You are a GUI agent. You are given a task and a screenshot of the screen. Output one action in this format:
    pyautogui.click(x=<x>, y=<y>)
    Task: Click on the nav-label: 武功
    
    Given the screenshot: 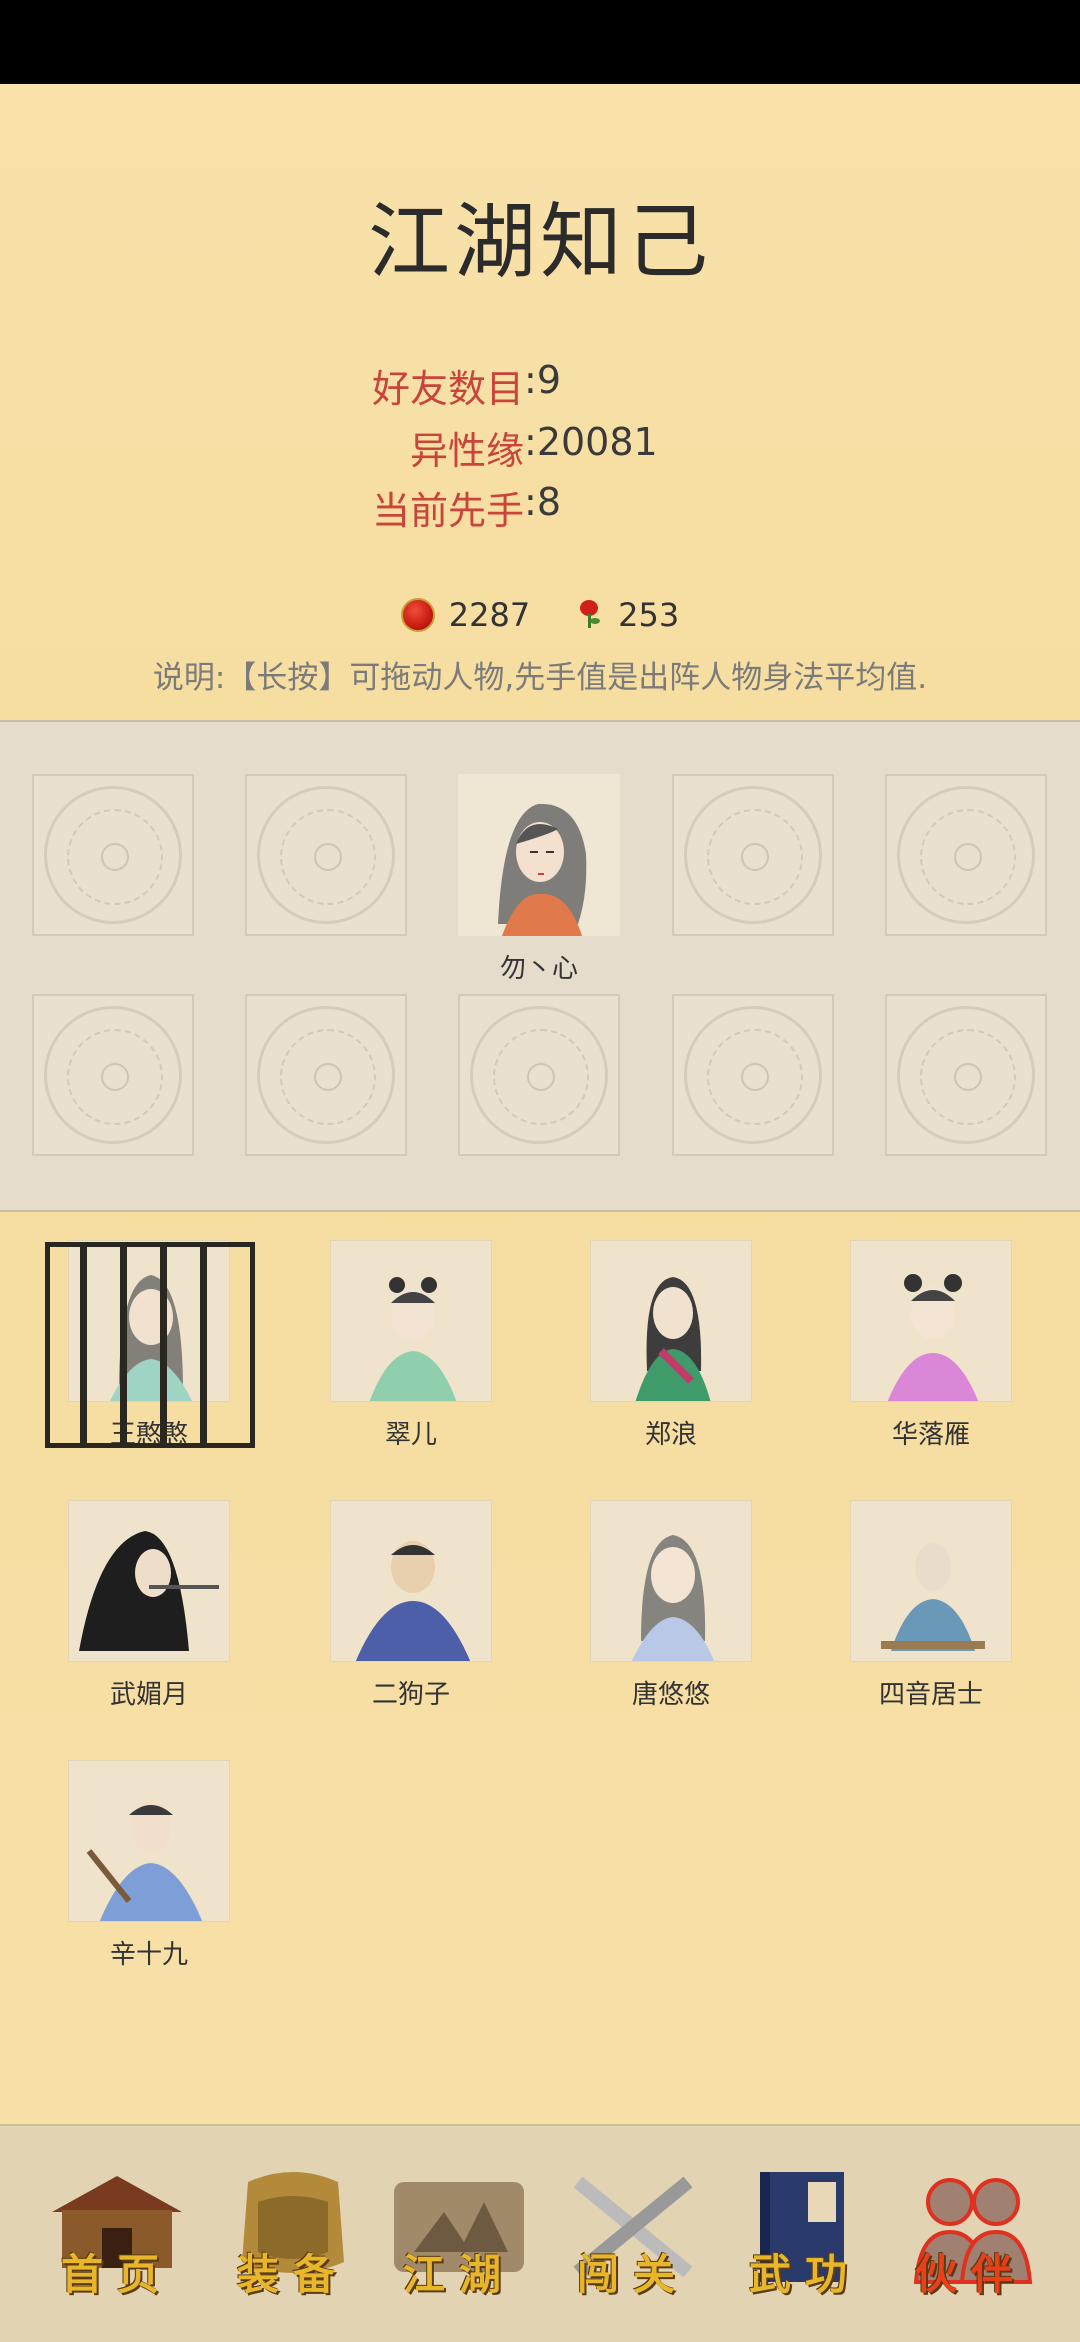 What is the action you would take?
    pyautogui.click(x=804, y=2274)
    